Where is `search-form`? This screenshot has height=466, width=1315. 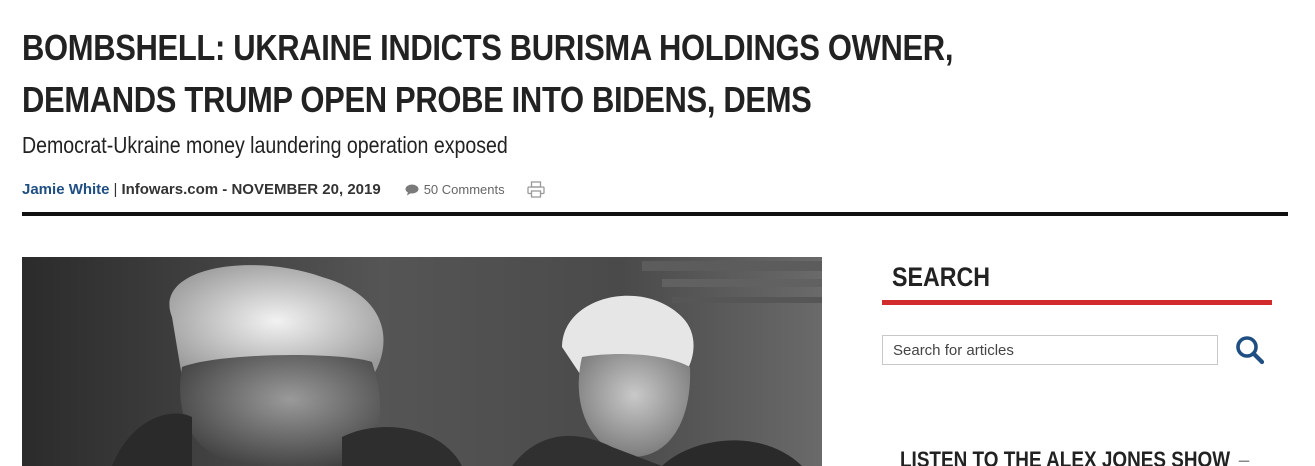
search-form is located at coordinates (1077, 350).